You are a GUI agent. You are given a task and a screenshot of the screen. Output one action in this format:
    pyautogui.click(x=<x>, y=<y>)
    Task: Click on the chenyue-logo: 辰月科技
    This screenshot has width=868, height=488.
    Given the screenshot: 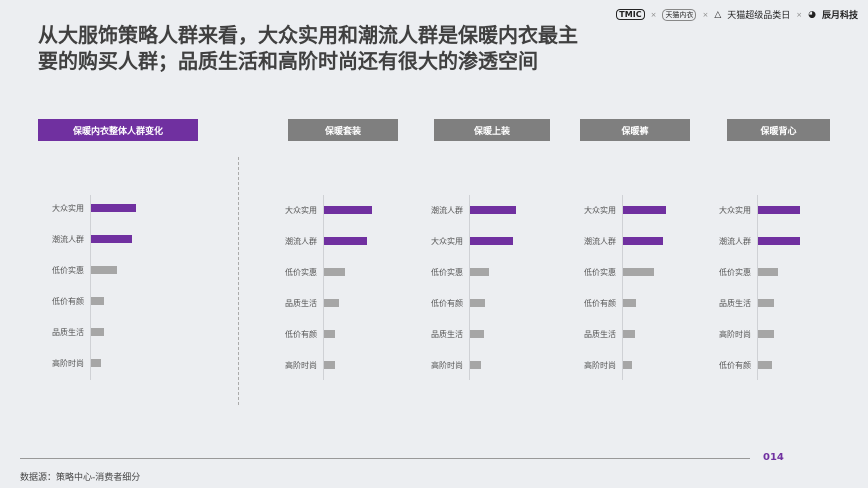 What is the action you would take?
    pyautogui.click(x=839, y=16)
    